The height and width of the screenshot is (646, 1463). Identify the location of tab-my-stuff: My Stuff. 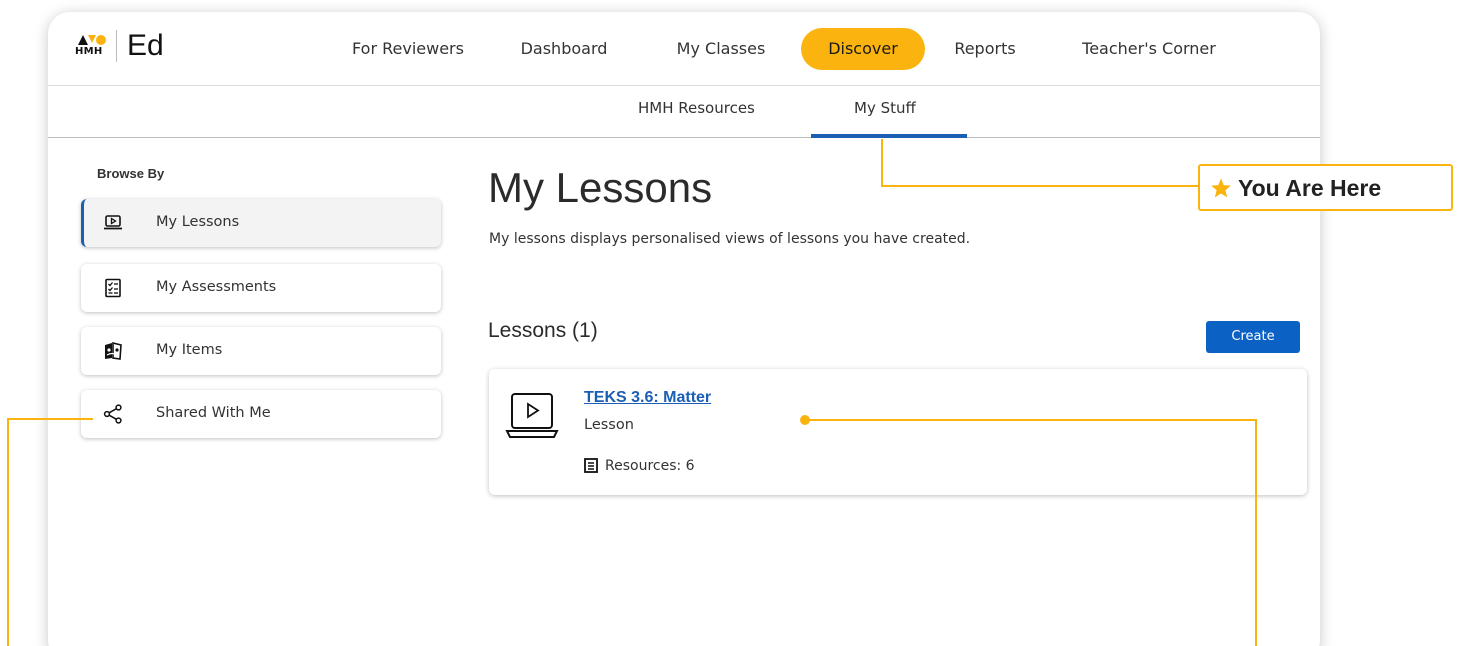
(885, 108).